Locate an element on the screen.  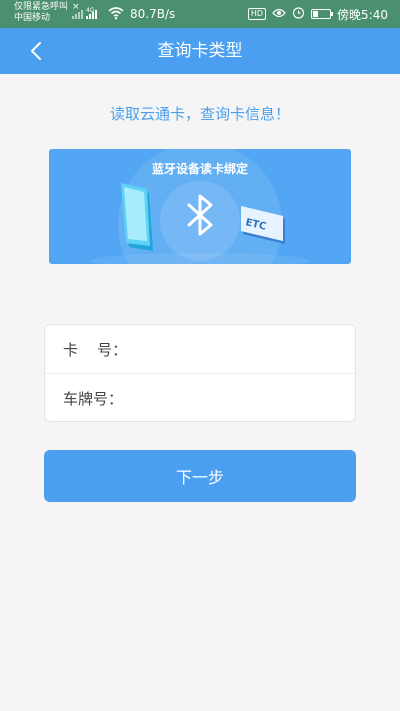
battery-icon is located at coordinates (322, 14).